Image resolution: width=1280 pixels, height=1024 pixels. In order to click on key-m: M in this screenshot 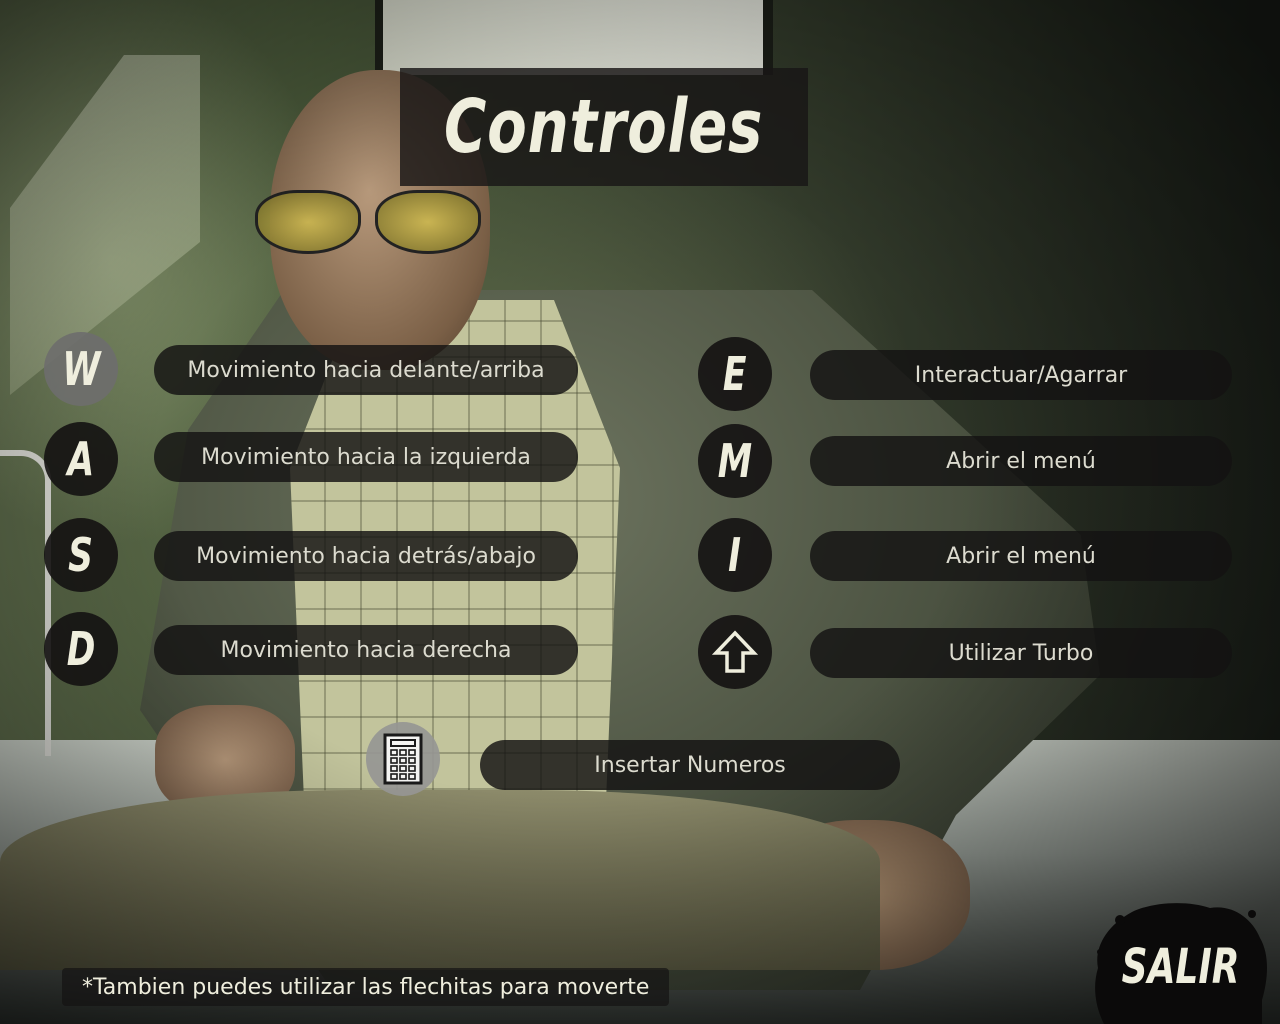, I will do `click(735, 461)`.